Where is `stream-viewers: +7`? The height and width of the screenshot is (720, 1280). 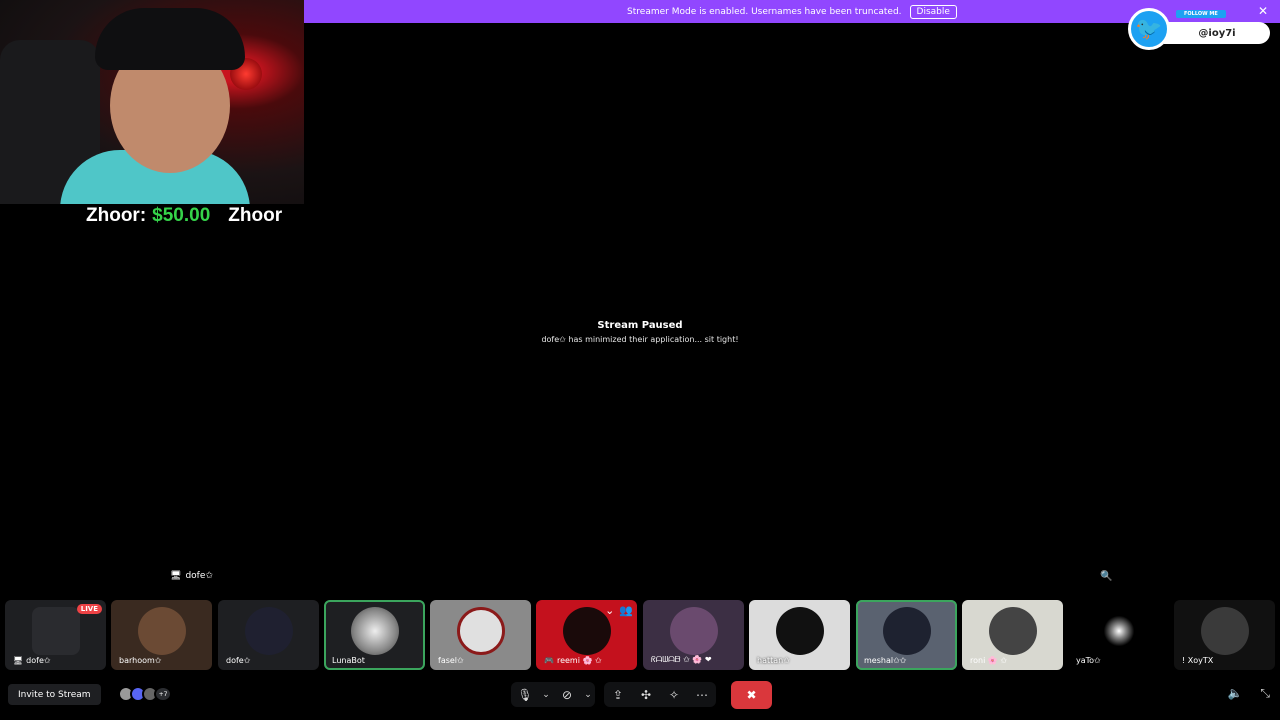 stream-viewers: +7 is located at coordinates (145, 694).